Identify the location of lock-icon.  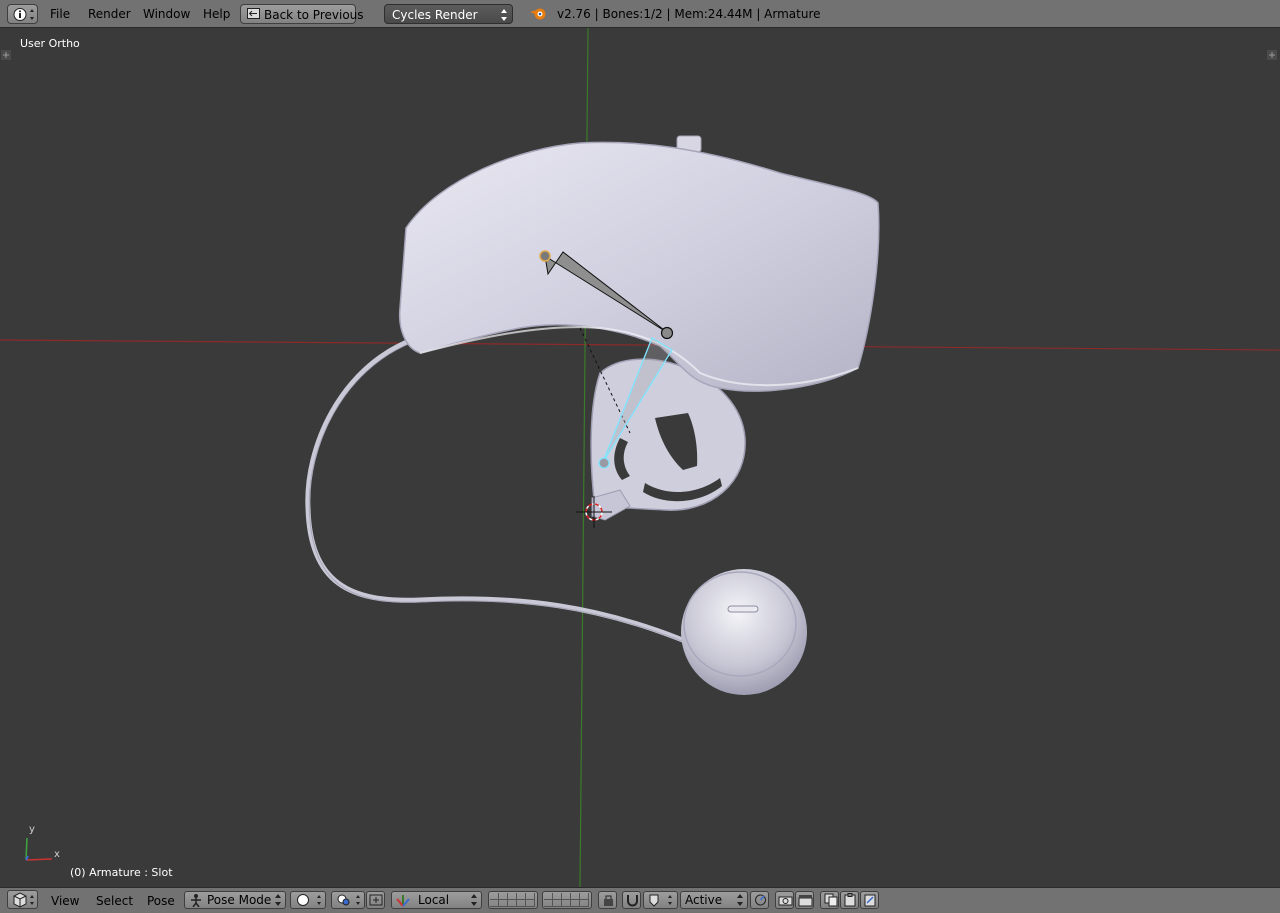
(608, 900).